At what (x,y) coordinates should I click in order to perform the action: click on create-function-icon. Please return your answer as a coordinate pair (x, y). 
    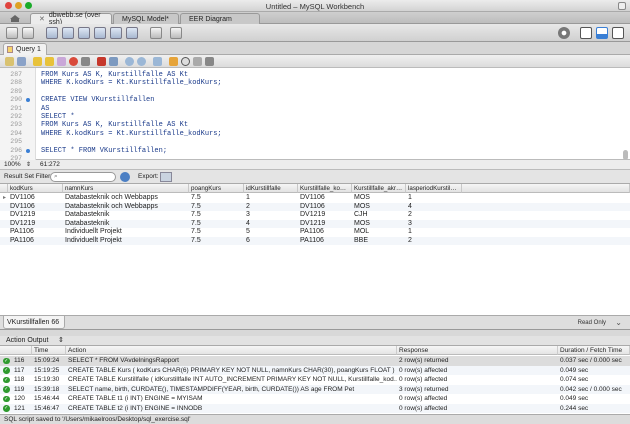
    Looking at the image, I should click on (132, 33).